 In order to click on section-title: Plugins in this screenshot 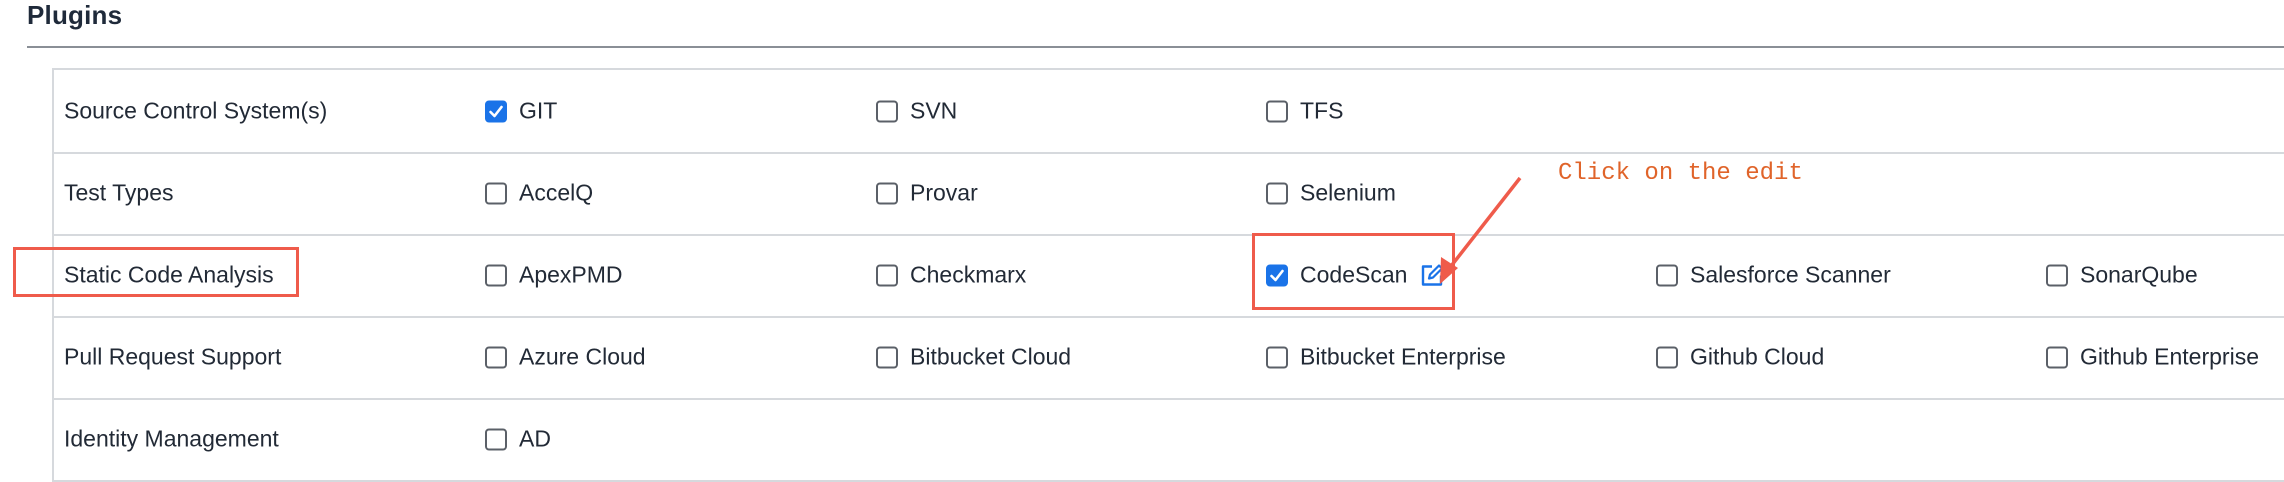, I will do `click(75, 15)`.